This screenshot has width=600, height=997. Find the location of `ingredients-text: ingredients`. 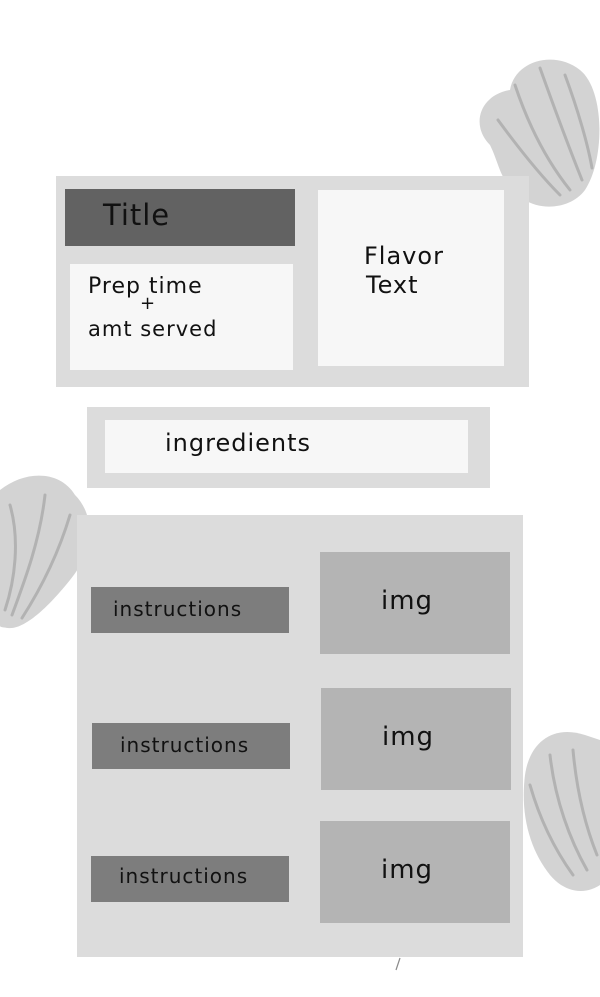

ingredients-text: ingredients is located at coordinates (238, 443).